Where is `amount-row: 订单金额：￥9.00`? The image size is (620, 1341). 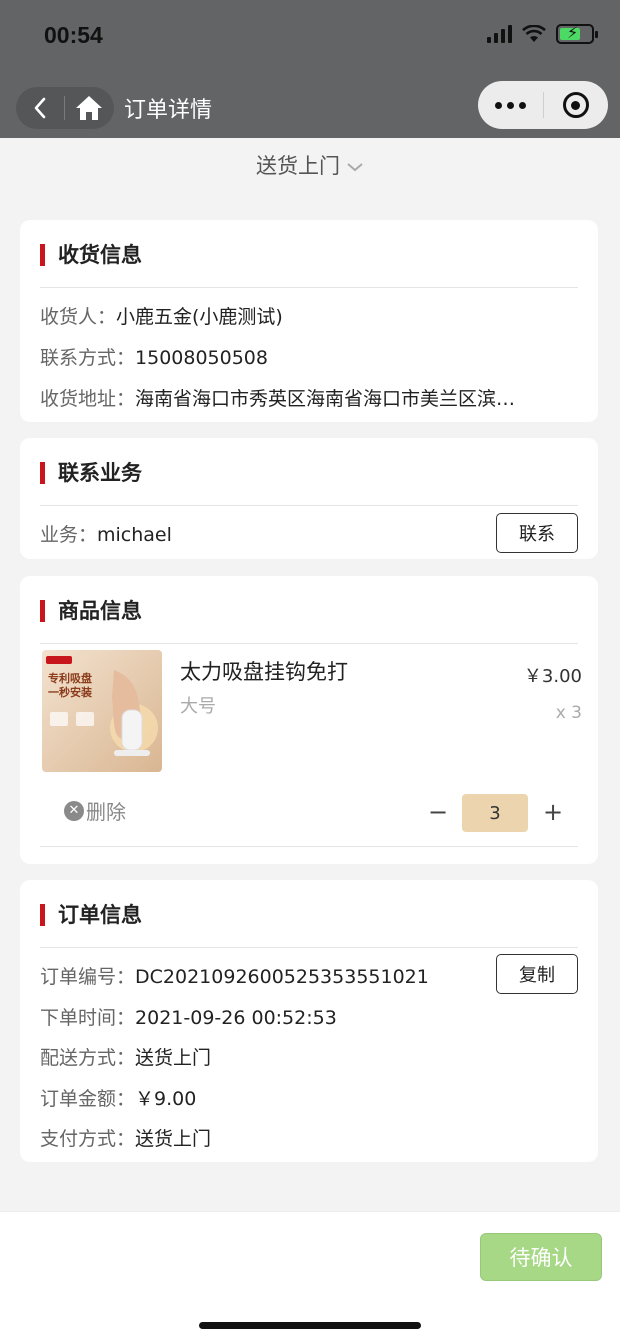
amount-row: 订单金额：￥9.00 is located at coordinates (118, 1097).